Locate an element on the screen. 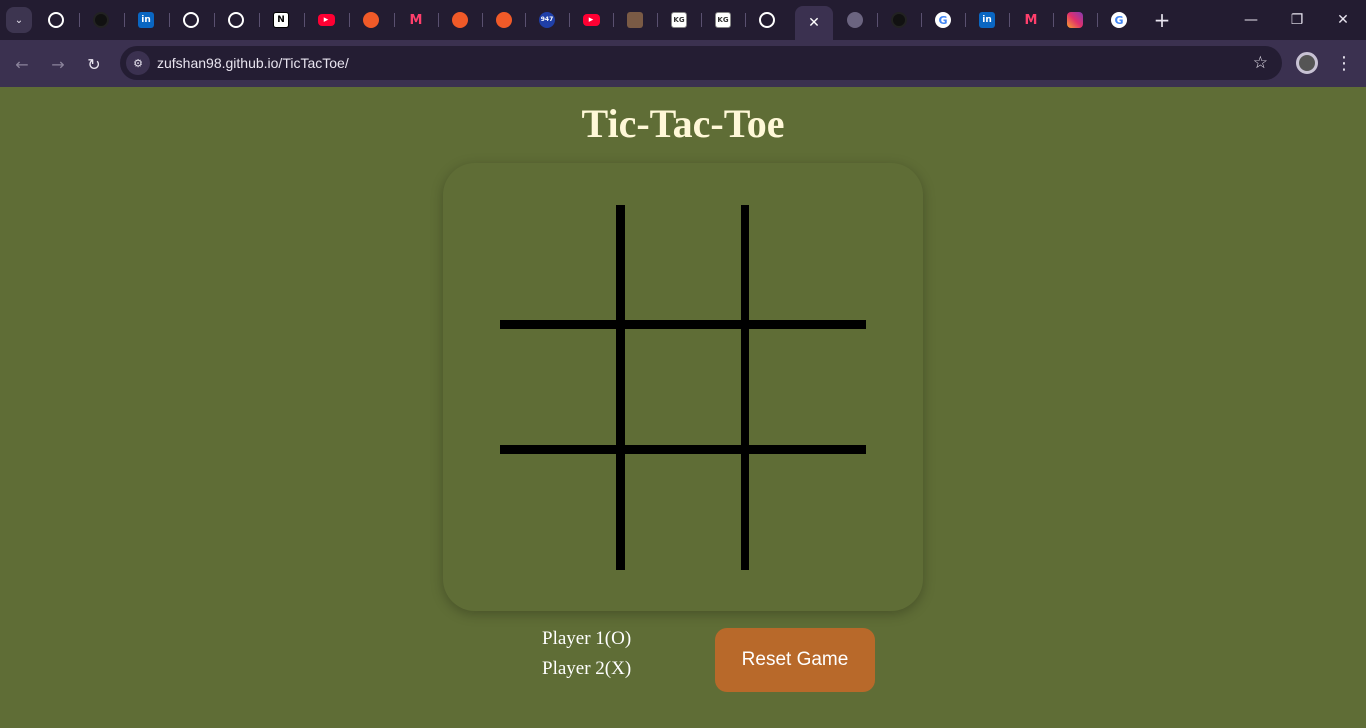  tab: 947 is located at coordinates (547, 20).